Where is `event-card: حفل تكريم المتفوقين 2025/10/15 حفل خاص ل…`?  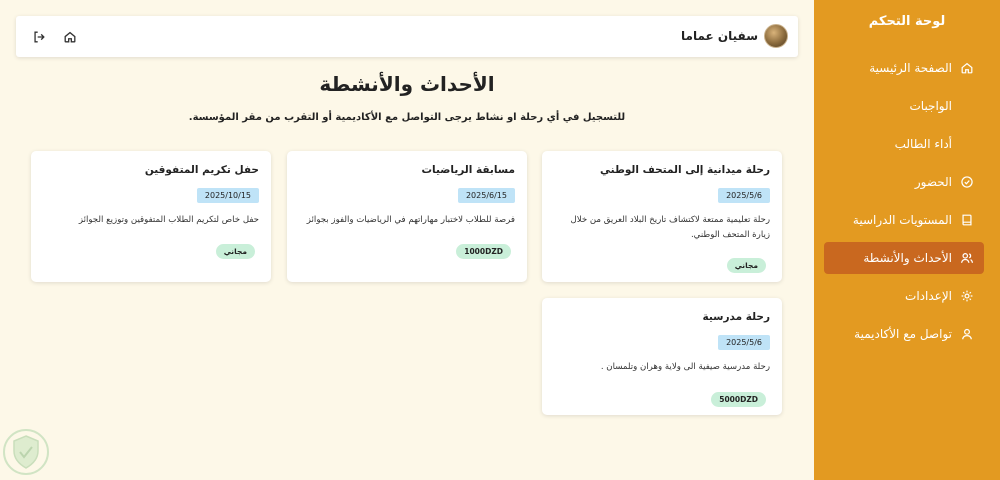 event-card: حفل تكريم المتفوقين 2025/10/15 حفل خاص ل… is located at coordinates (151, 216).